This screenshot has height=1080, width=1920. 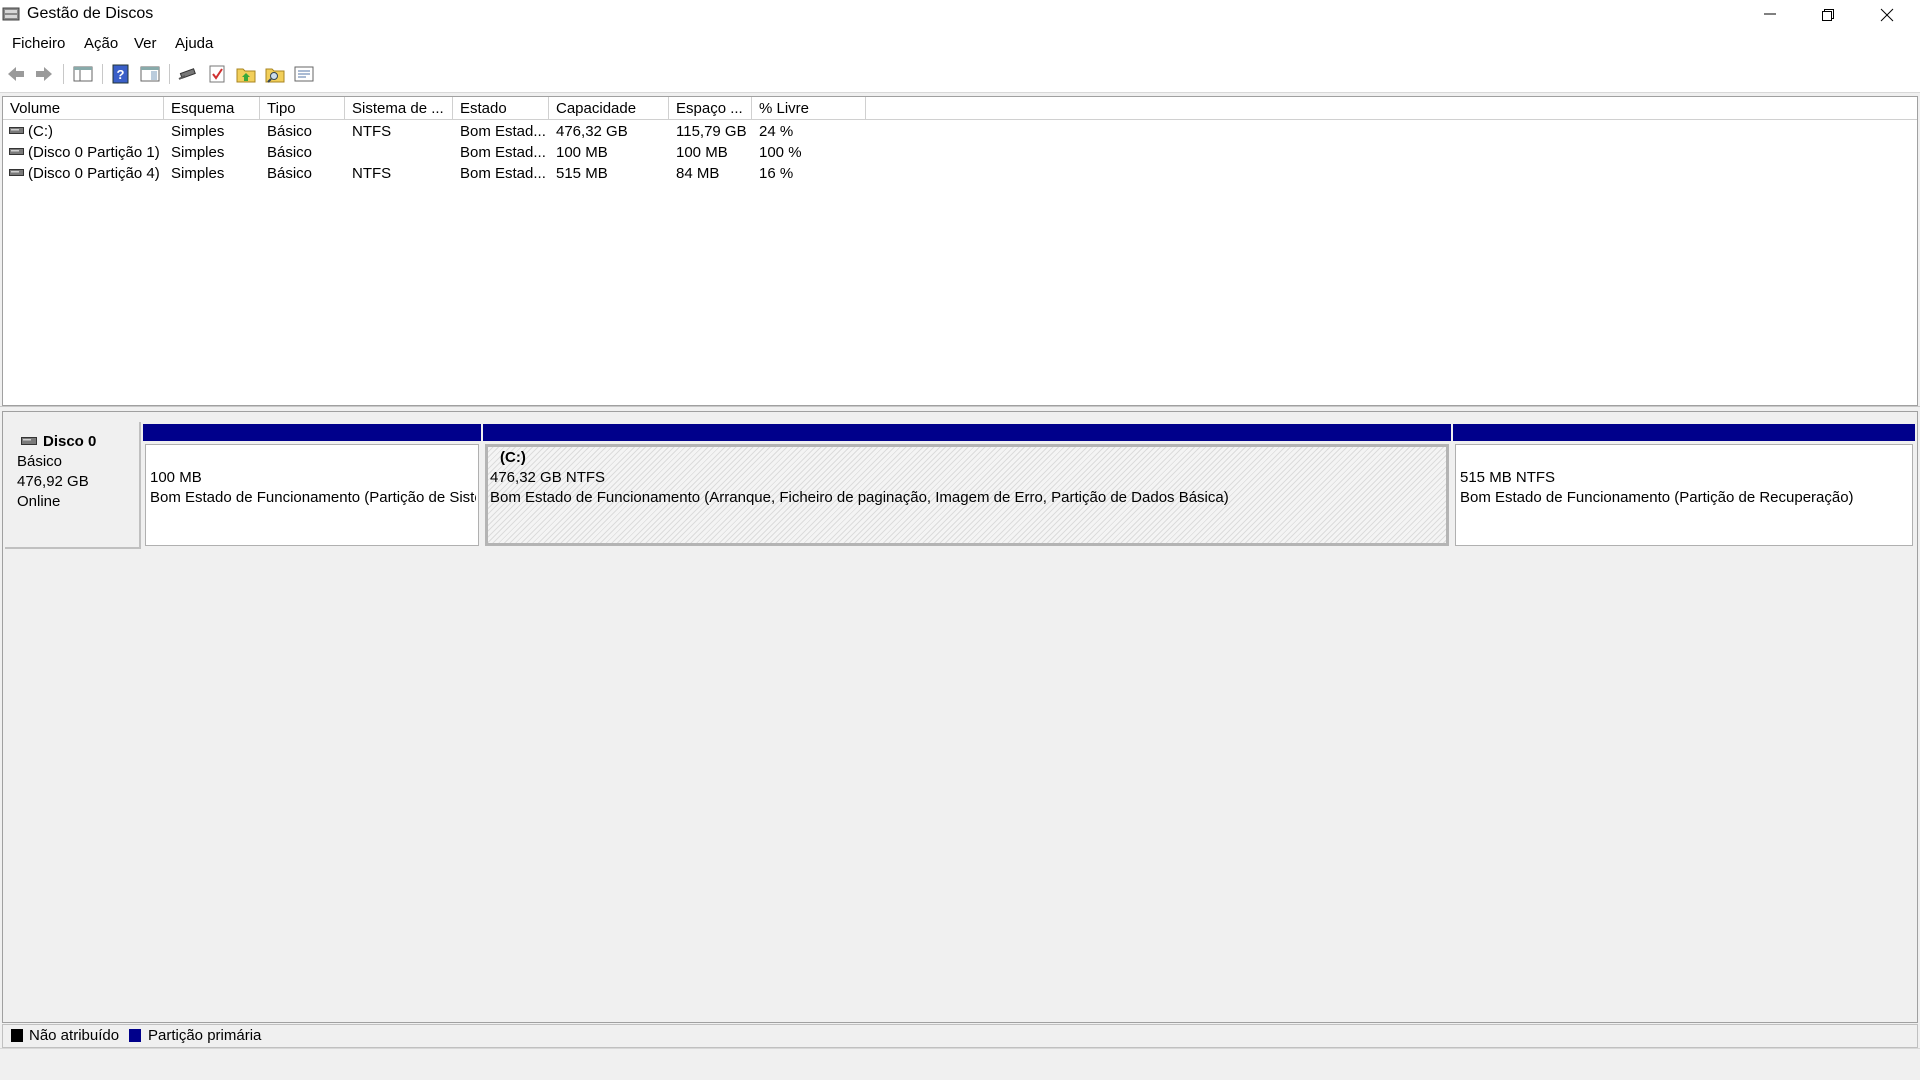 I want to click on help-button: ?, so click(x=121, y=74).